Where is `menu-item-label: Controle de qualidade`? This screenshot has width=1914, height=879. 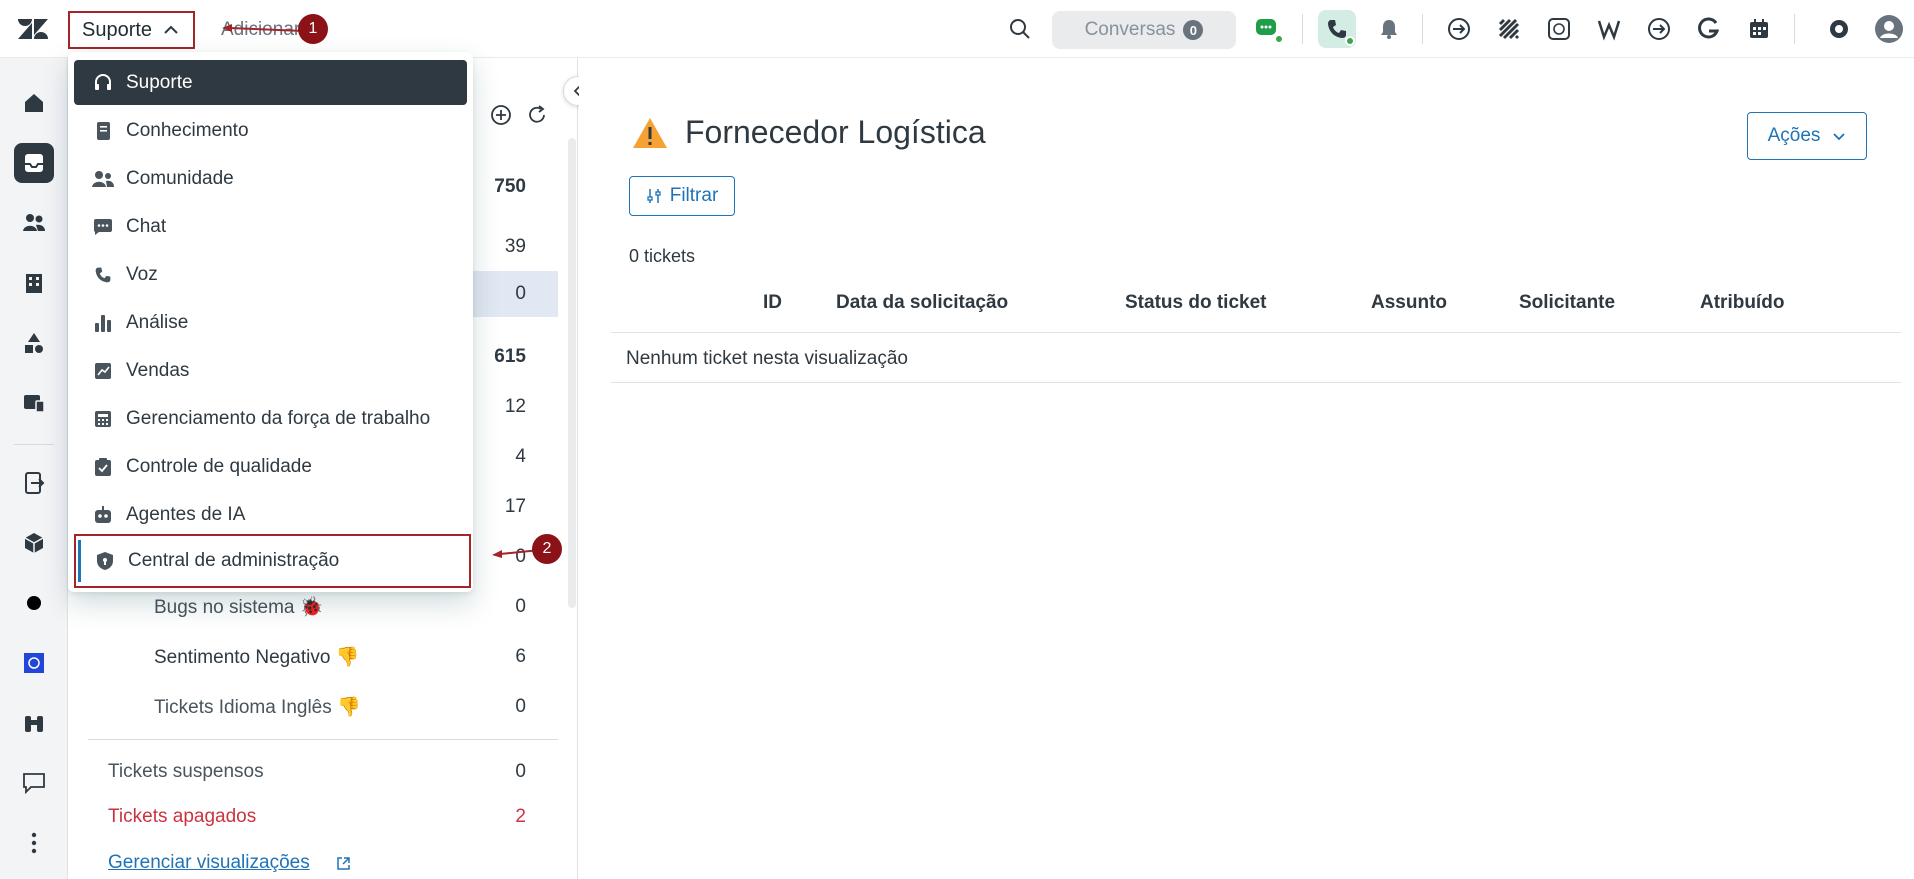 menu-item-label: Controle de qualidade is located at coordinates (219, 466).